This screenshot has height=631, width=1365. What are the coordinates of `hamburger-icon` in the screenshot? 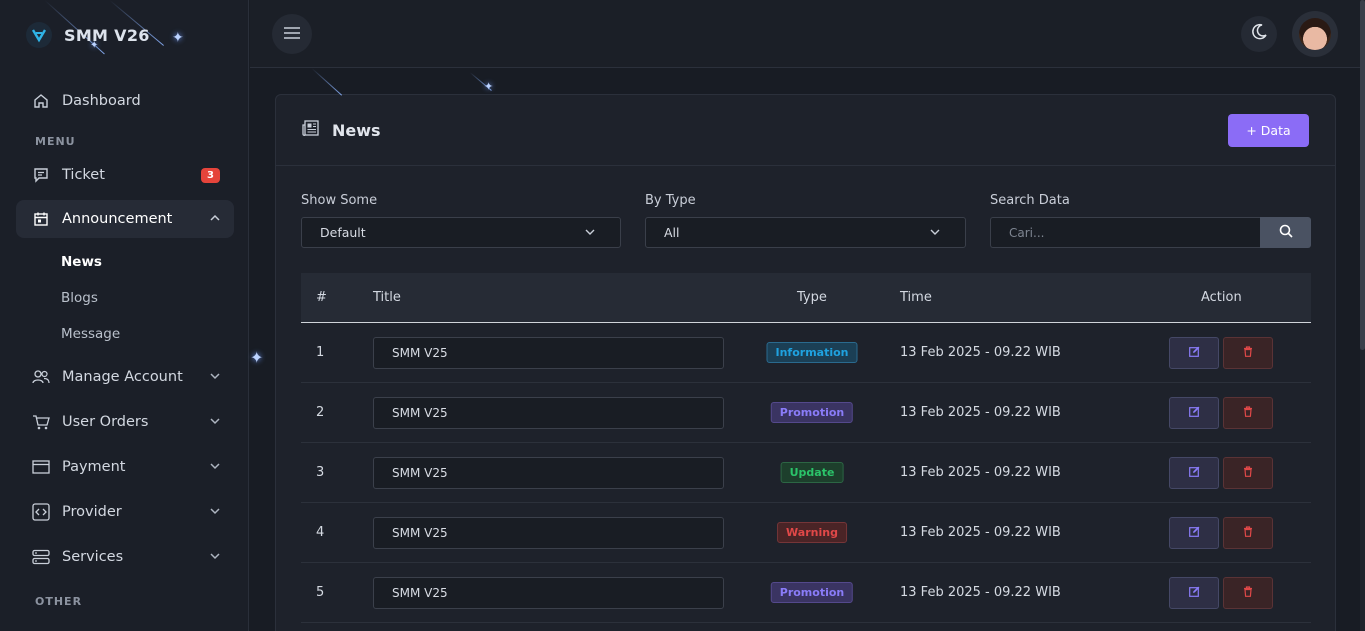 It's located at (292, 34).